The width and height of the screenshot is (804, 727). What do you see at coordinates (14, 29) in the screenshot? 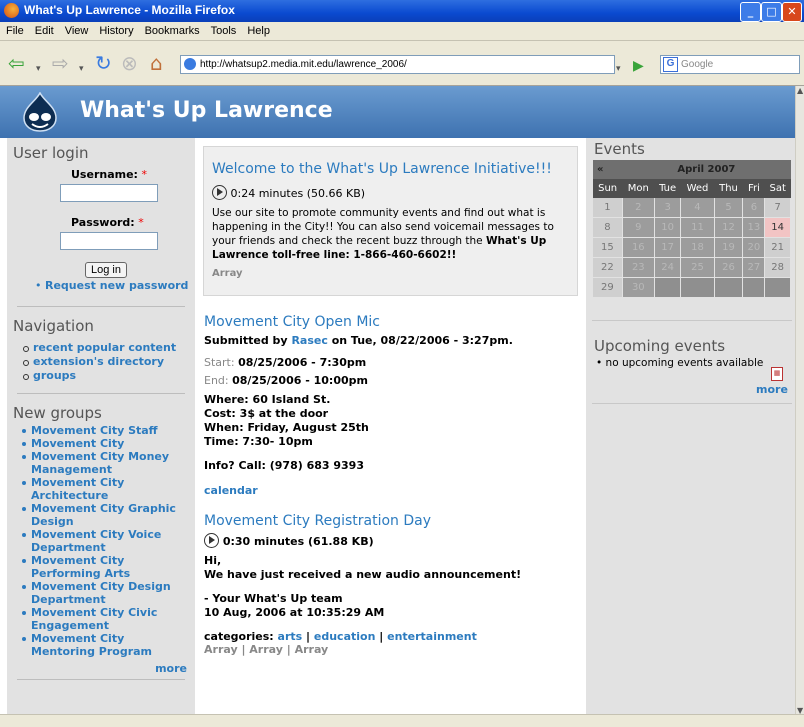
I see `menu-file: File` at bounding box center [14, 29].